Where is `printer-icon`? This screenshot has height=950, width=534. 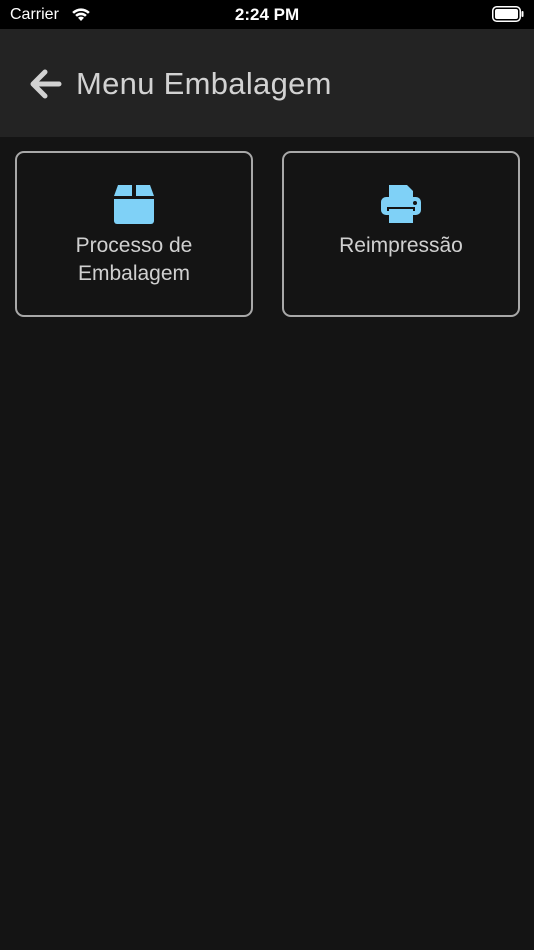
printer-icon is located at coordinates (401, 204).